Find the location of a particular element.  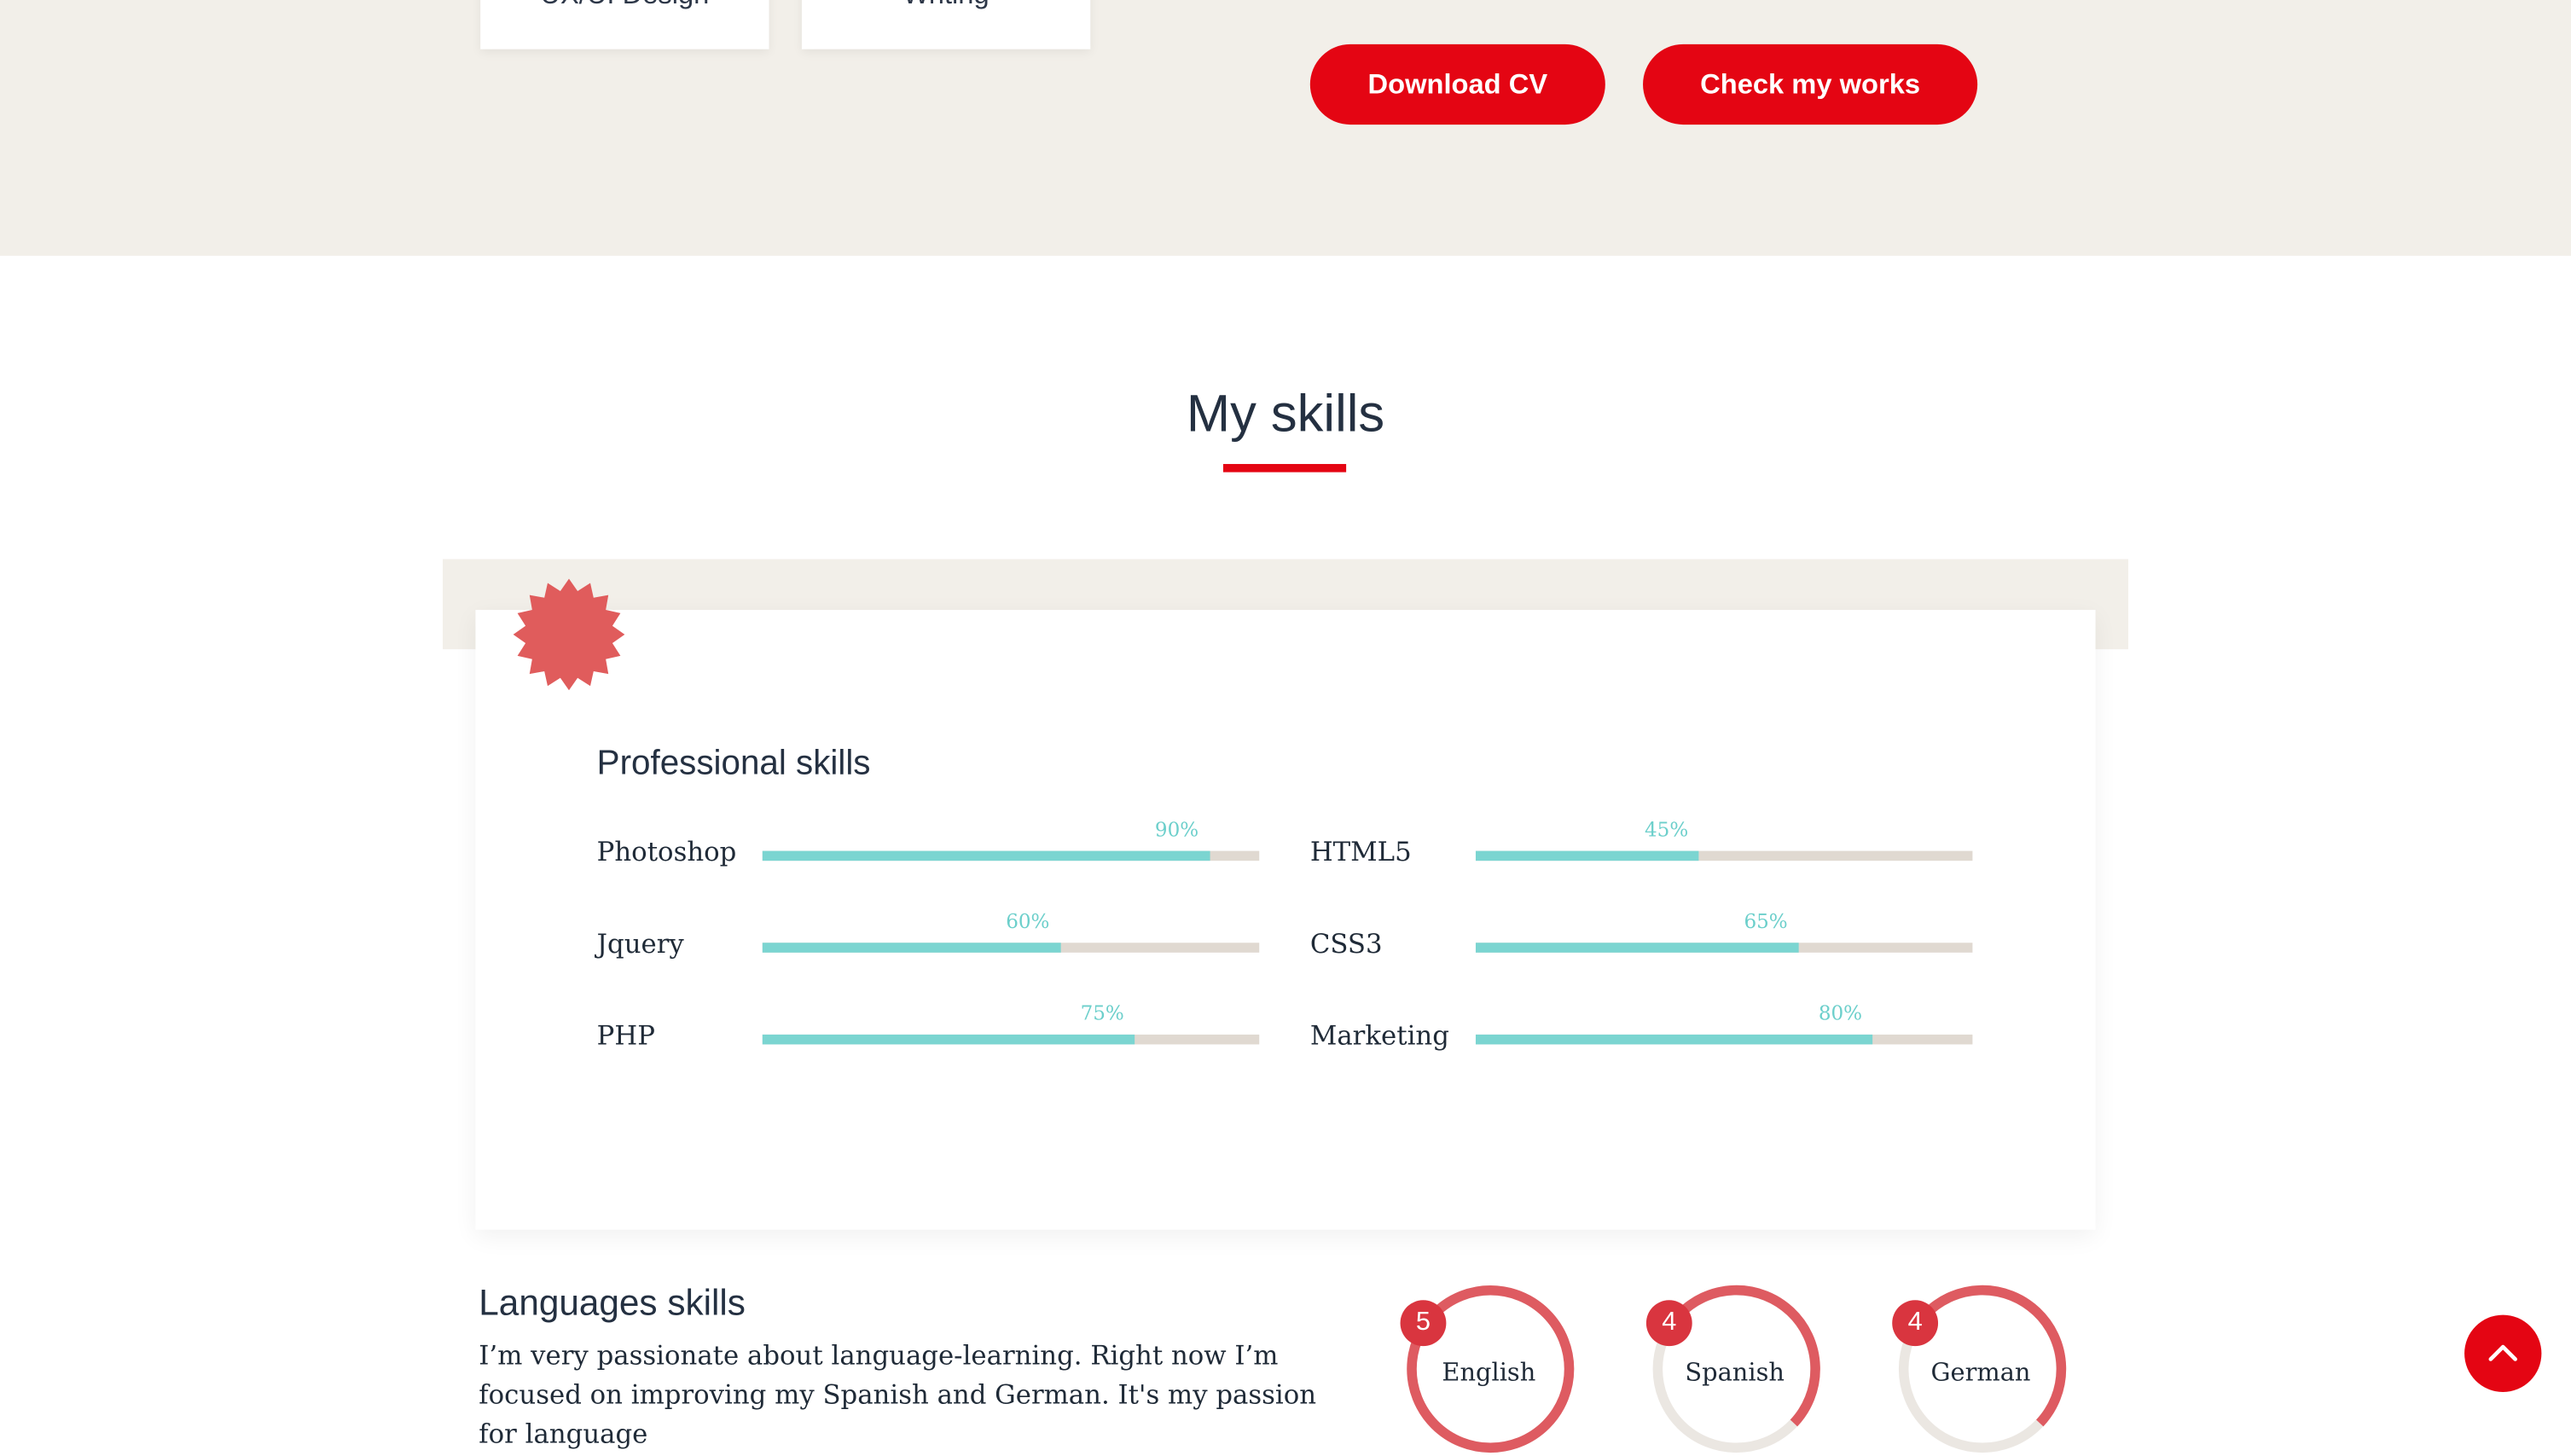

skill-percent-label: 45% is located at coordinates (1667, 830).